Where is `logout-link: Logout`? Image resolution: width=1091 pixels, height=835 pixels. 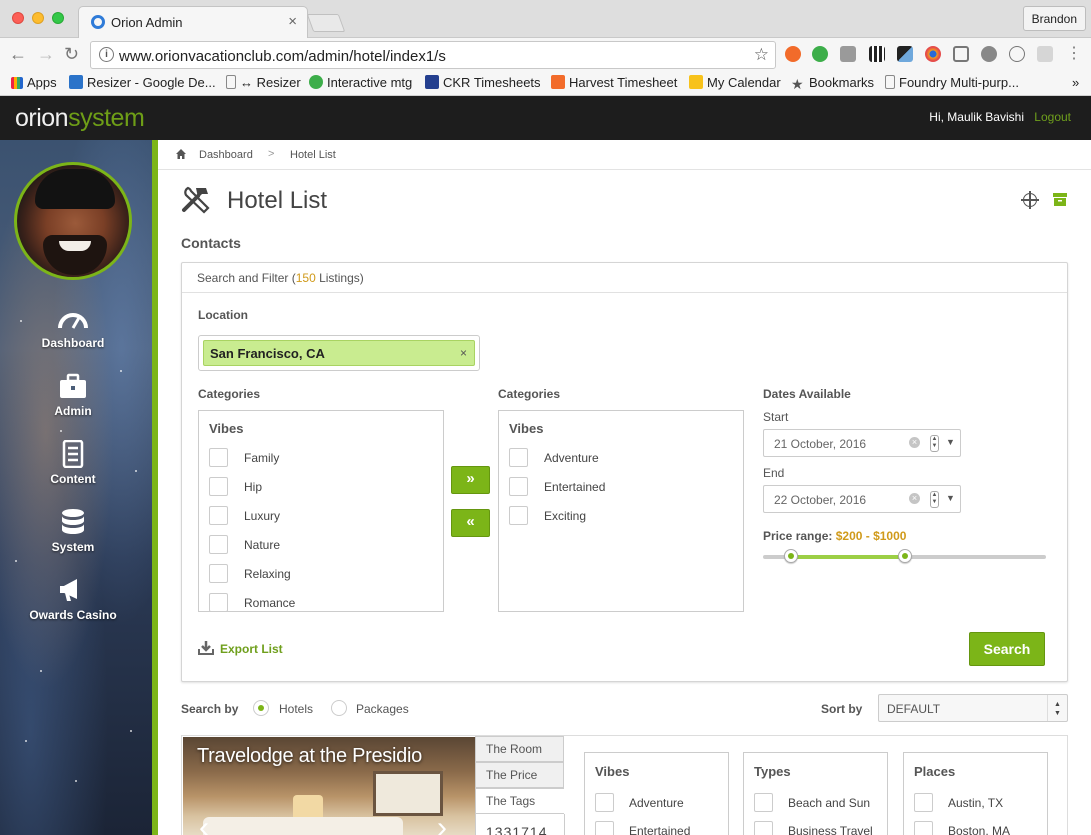
logout-link: Logout is located at coordinates (1052, 117).